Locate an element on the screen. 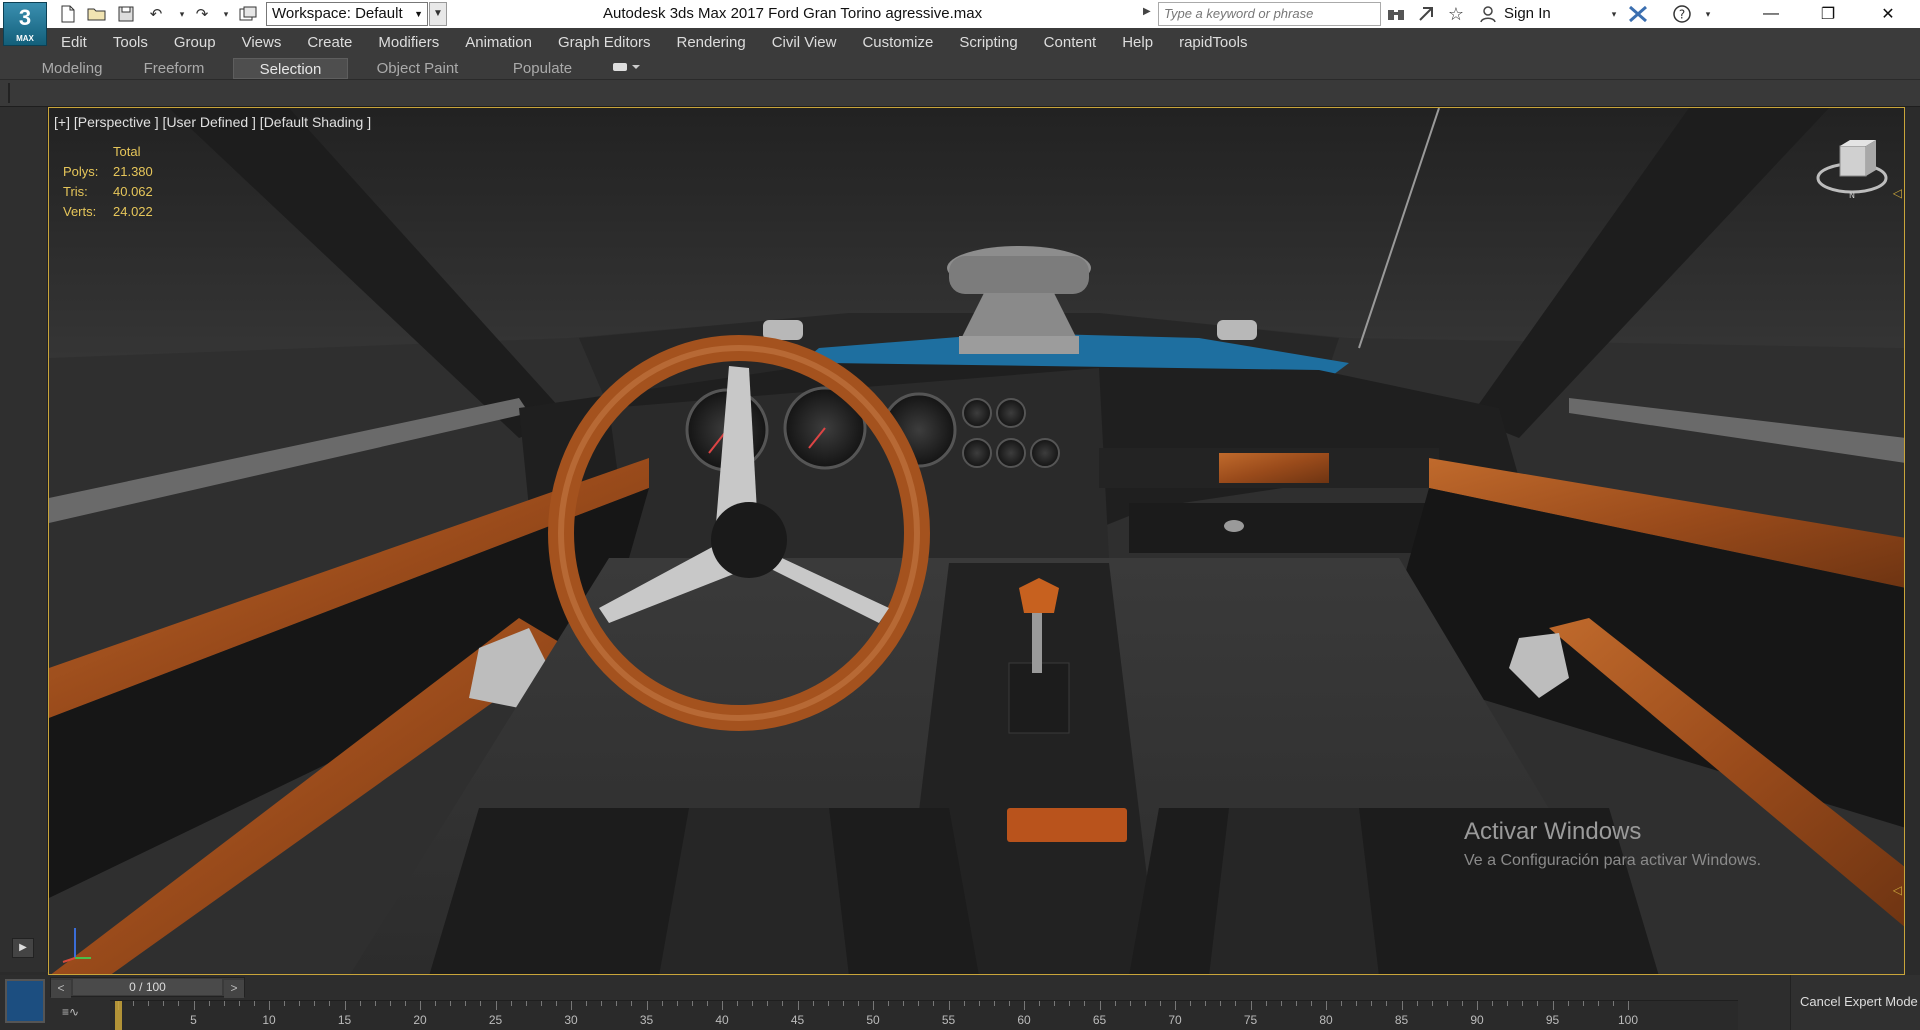 The image size is (1920, 1030). activation-watermark-title: Activar Windows is located at coordinates (1553, 831).